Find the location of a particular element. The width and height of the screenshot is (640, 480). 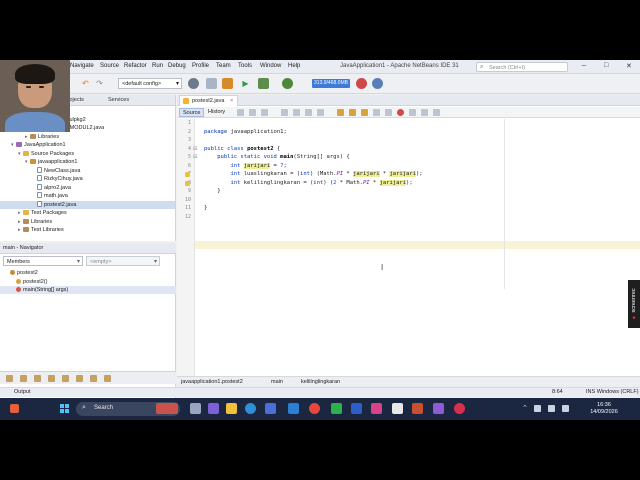

store-icon is located at coordinates (270, 408).